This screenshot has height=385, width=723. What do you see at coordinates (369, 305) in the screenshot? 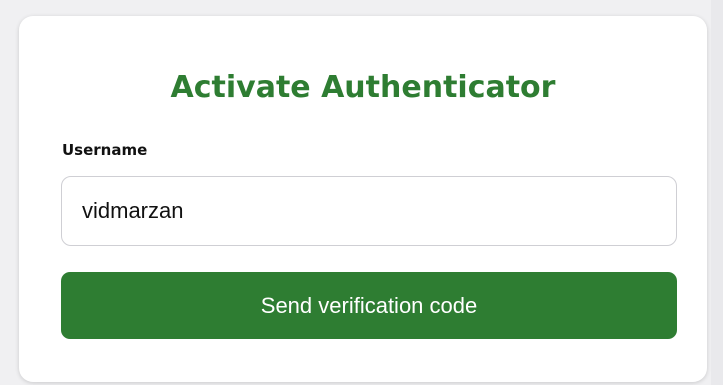
I see `send-verification-code-button: Send verification code` at bounding box center [369, 305].